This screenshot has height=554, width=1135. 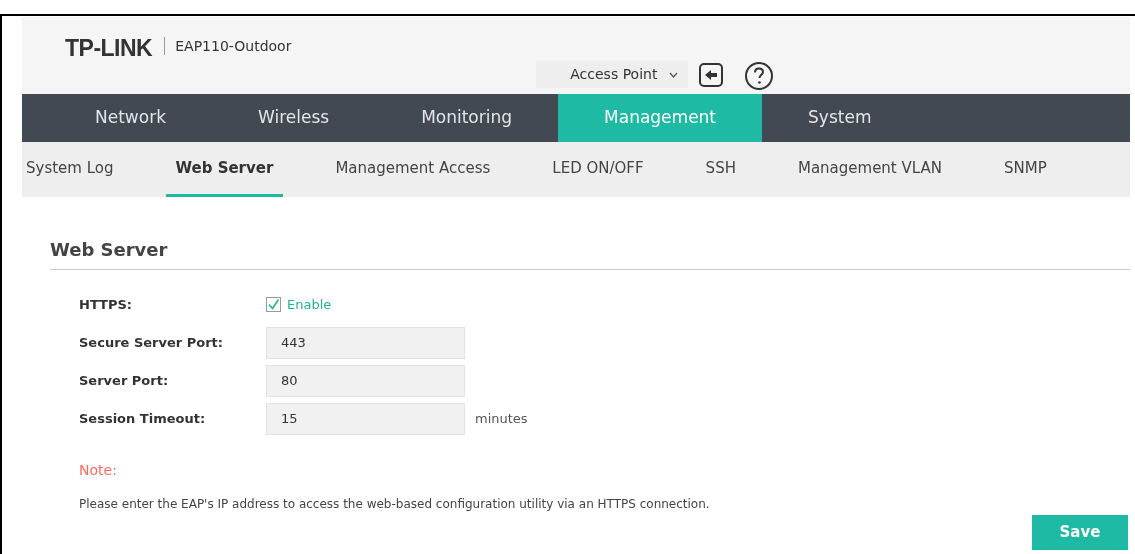 What do you see at coordinates (759, 76) in the screenshot?
I see `help-icon` at bounding box center [759, 76].